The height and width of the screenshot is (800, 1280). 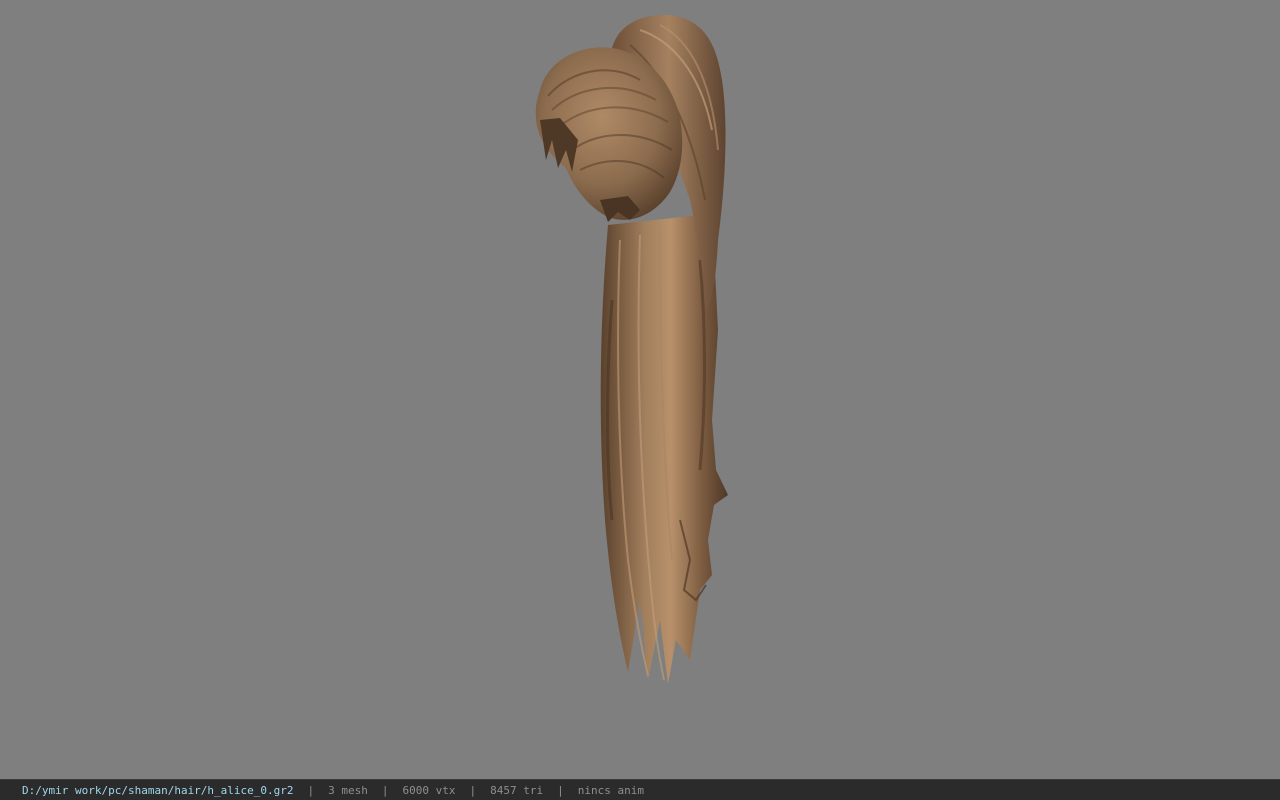 What do you see at coordinates (610, 790) in the screenshot?
I see `animation-status: nincs anim` at bounding box center [610, 790].